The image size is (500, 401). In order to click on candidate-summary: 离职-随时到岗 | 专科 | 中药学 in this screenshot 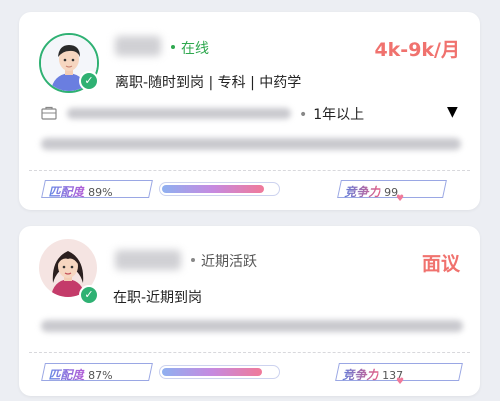, I will do `click(208, 83)`.